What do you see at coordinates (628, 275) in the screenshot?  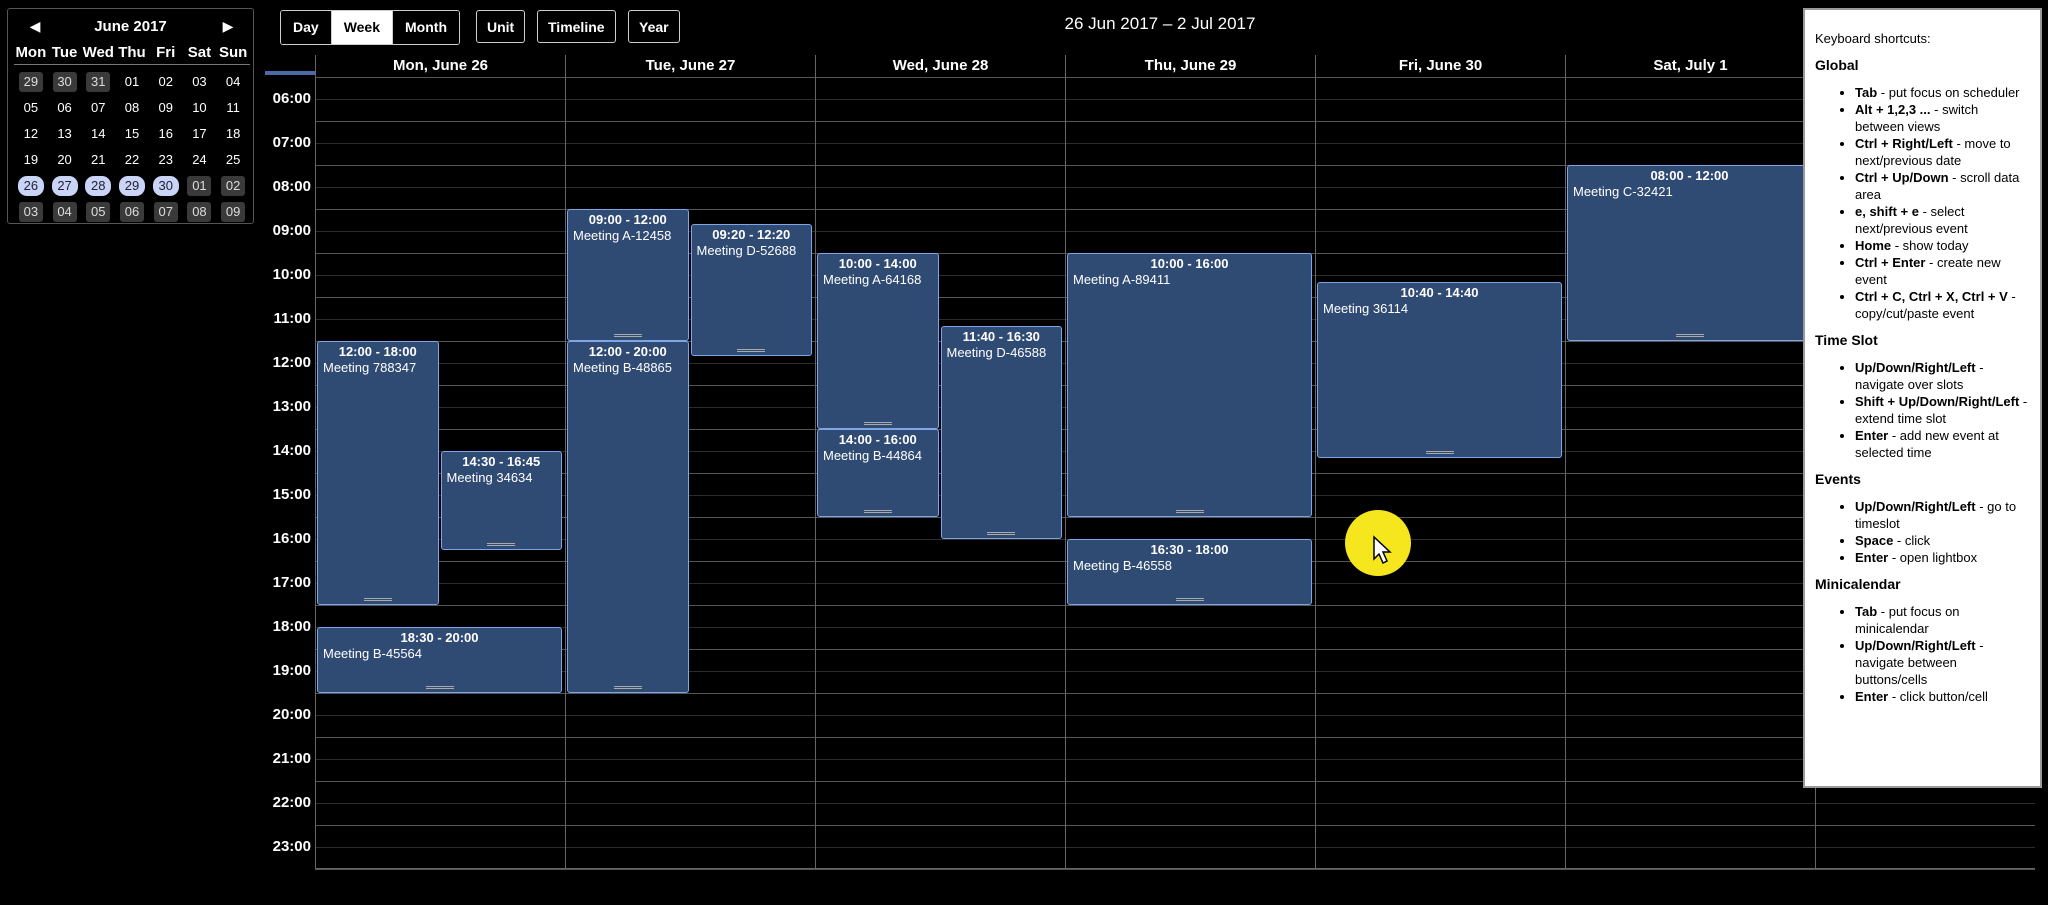 I see `event: 09:00 - 12:00 Meeting A-12458` at bounding box center [628, 275].